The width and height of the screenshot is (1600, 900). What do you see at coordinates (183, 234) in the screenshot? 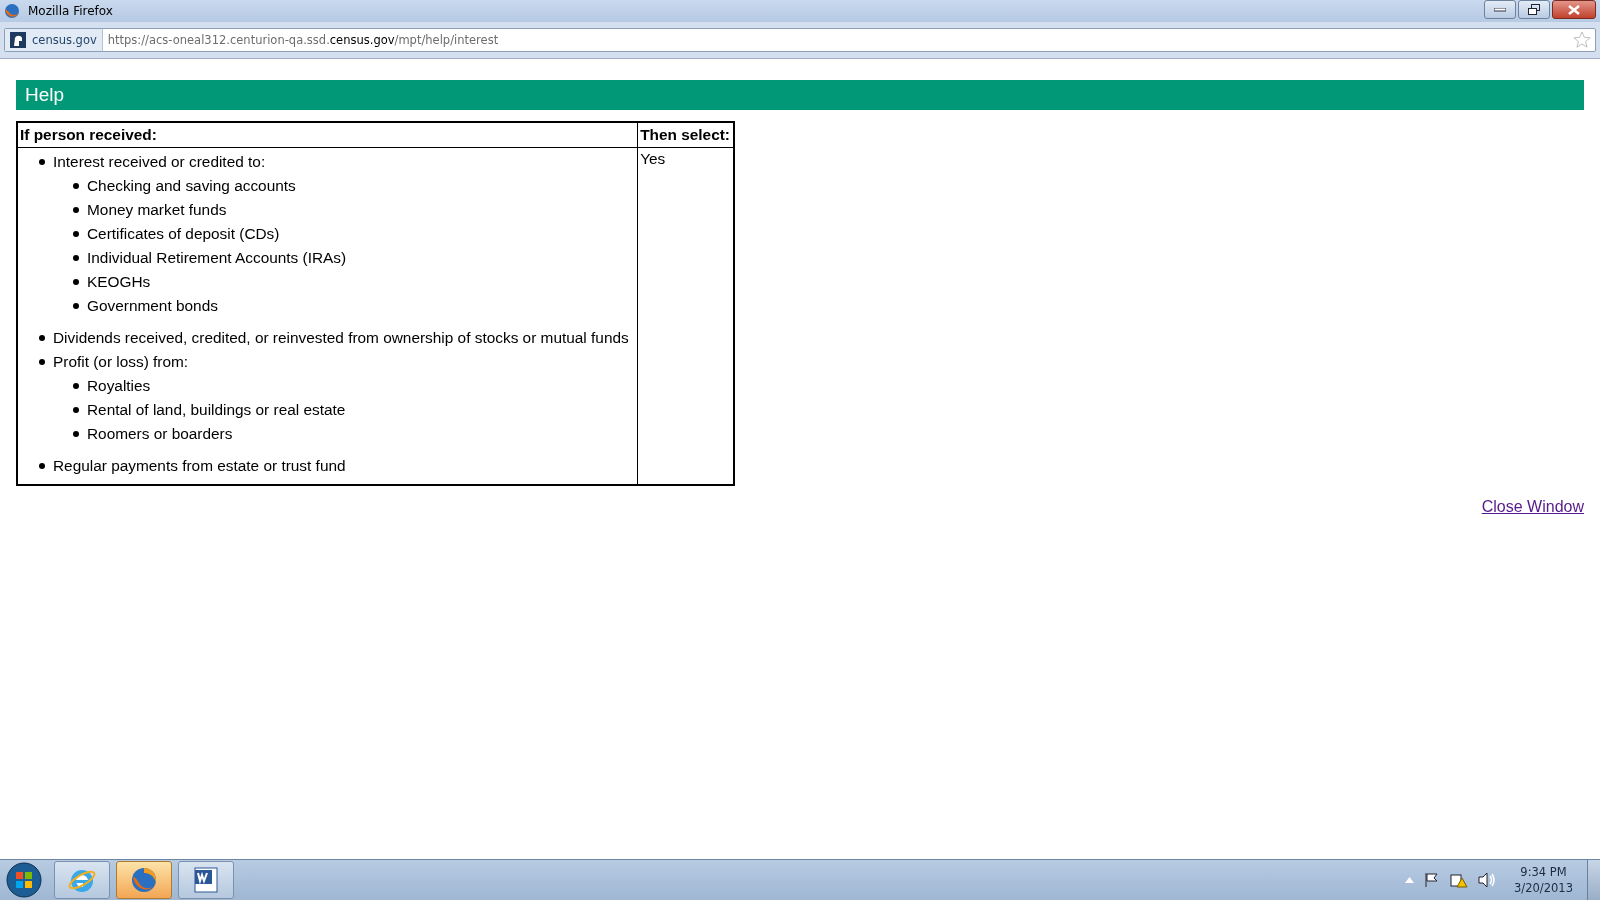
I see `list-item-text: Certificates of deposit (CDs)` at bounding box center [183, 234].